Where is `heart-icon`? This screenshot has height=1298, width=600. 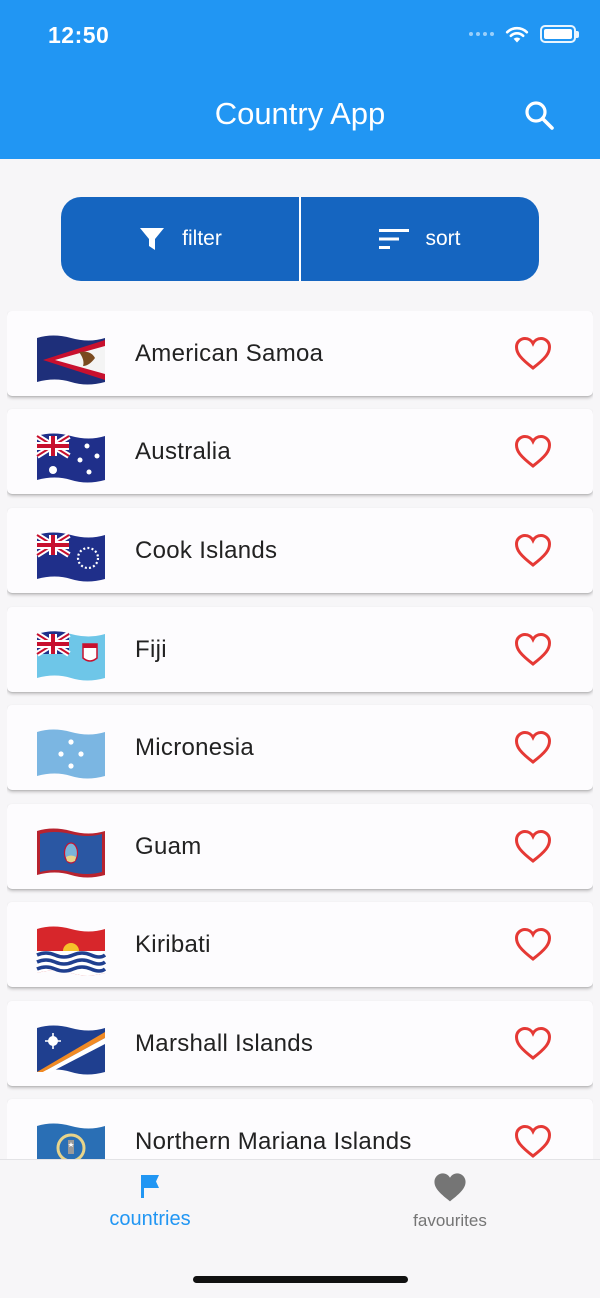
heart-icon is located at coordinates (450, 1187).